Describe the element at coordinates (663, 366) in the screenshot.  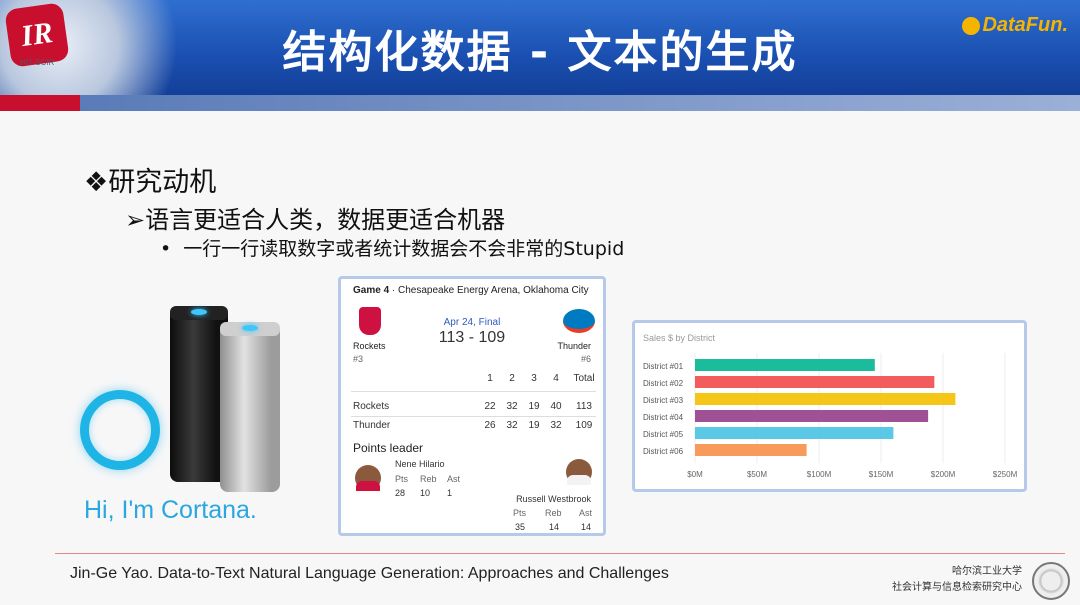
I see `y-tick-label: District #01` at that location.